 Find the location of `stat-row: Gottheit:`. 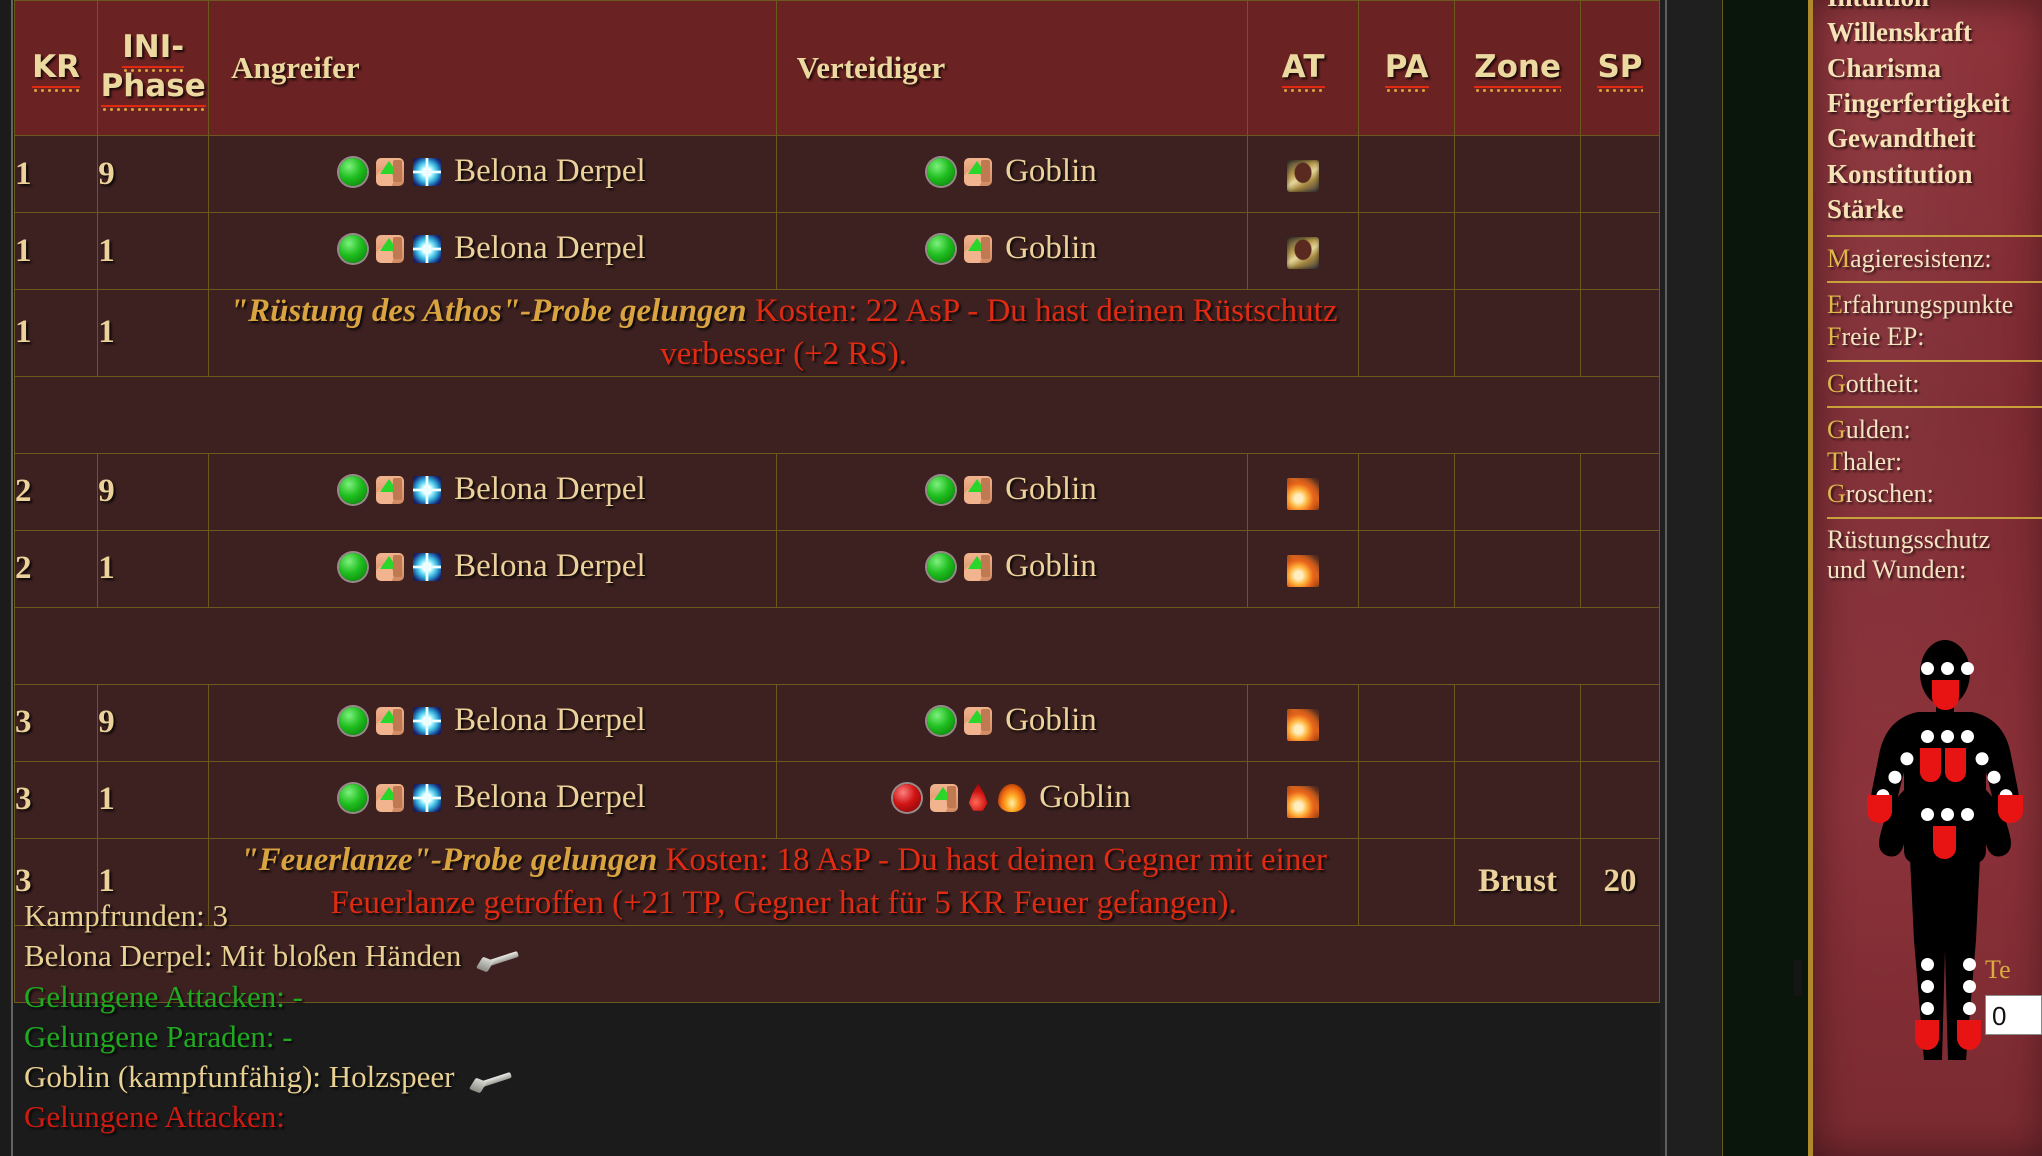

stat-row: Gottheit: is located at coordinates (1934, 384).